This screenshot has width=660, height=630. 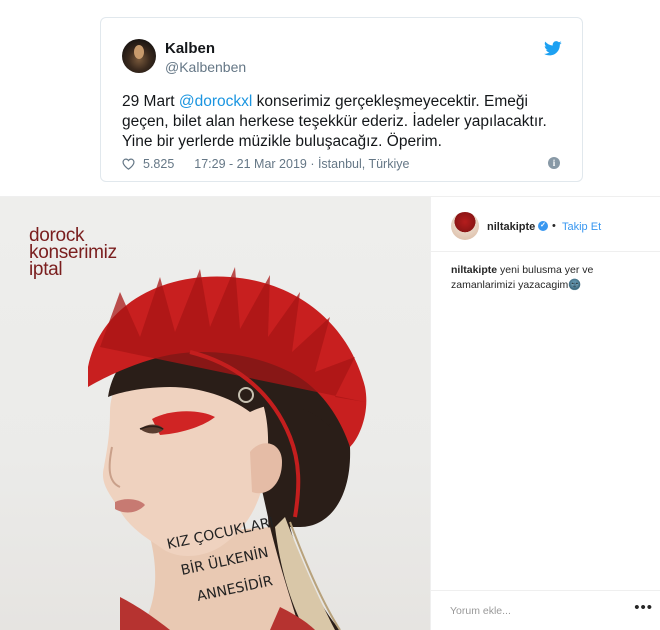 I want to click on like-count: 5.825, so click(x=158, y=164).